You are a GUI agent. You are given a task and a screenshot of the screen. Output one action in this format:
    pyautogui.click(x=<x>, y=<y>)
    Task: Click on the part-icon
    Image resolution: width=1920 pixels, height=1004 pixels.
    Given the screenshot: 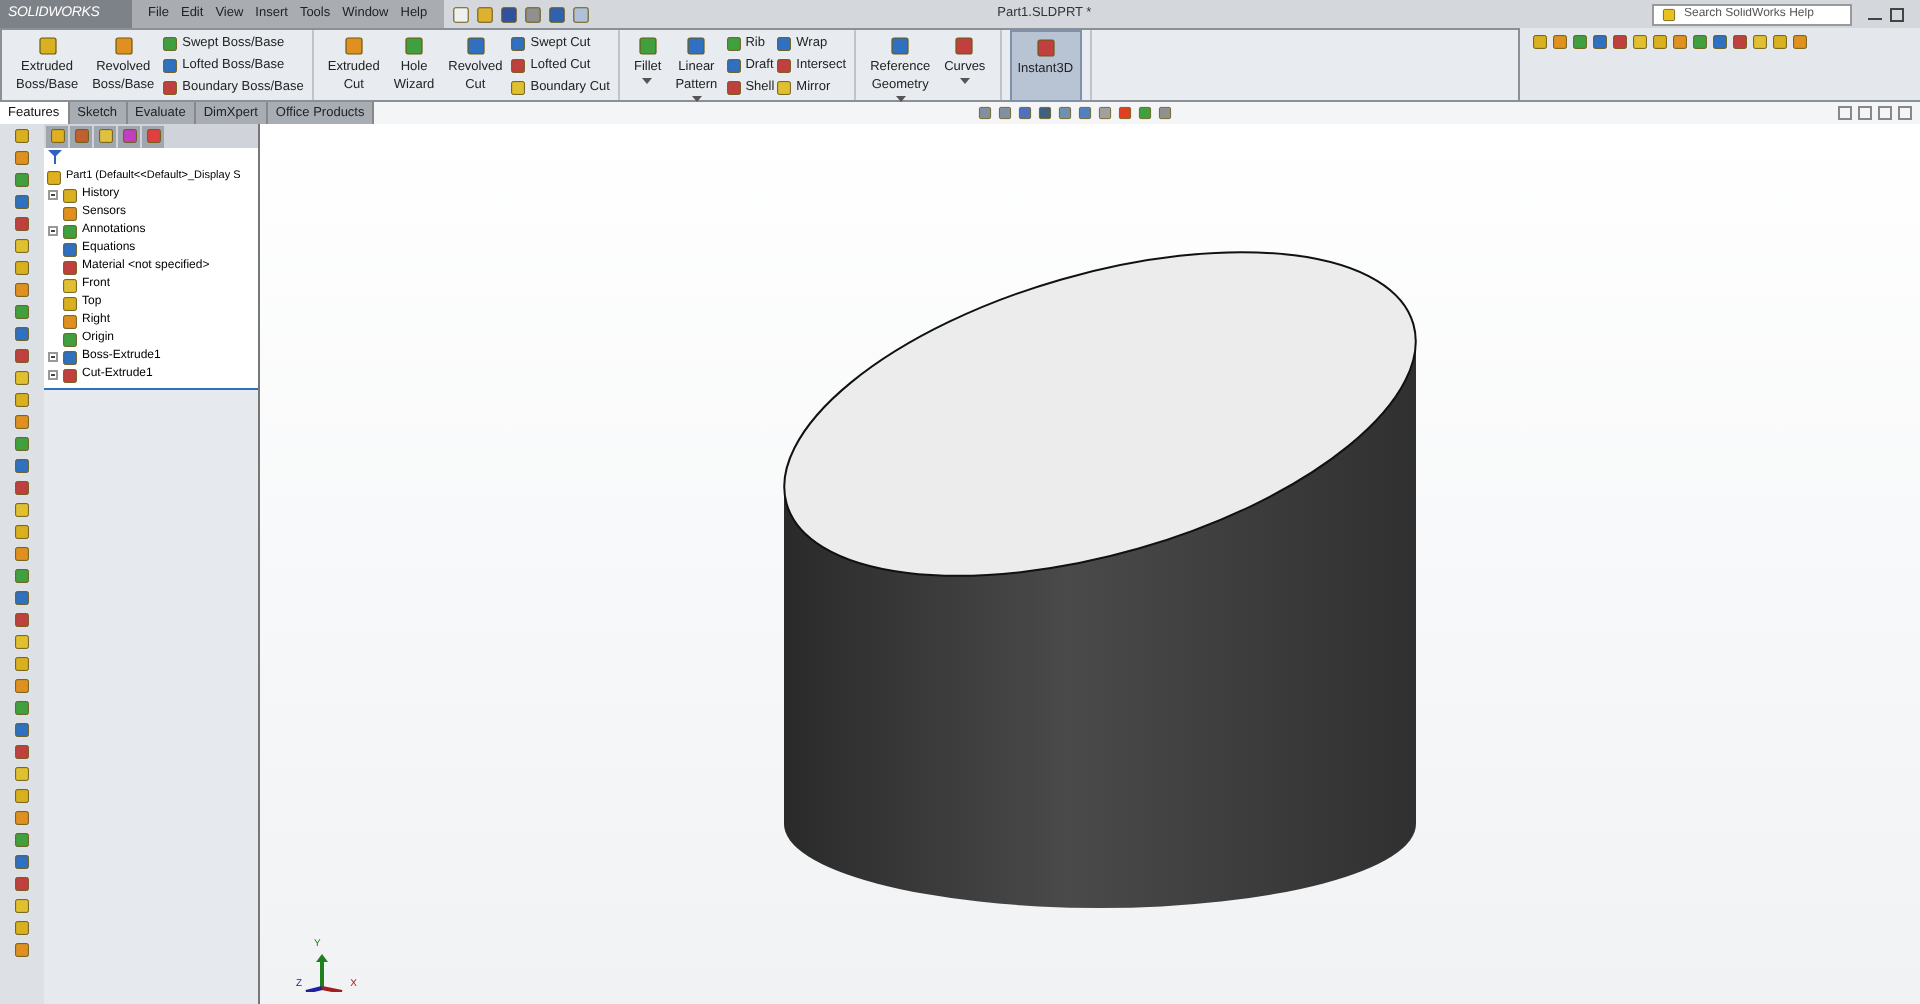 What is the action you would take?
    pyautogui.click(x=54, y=177)
    